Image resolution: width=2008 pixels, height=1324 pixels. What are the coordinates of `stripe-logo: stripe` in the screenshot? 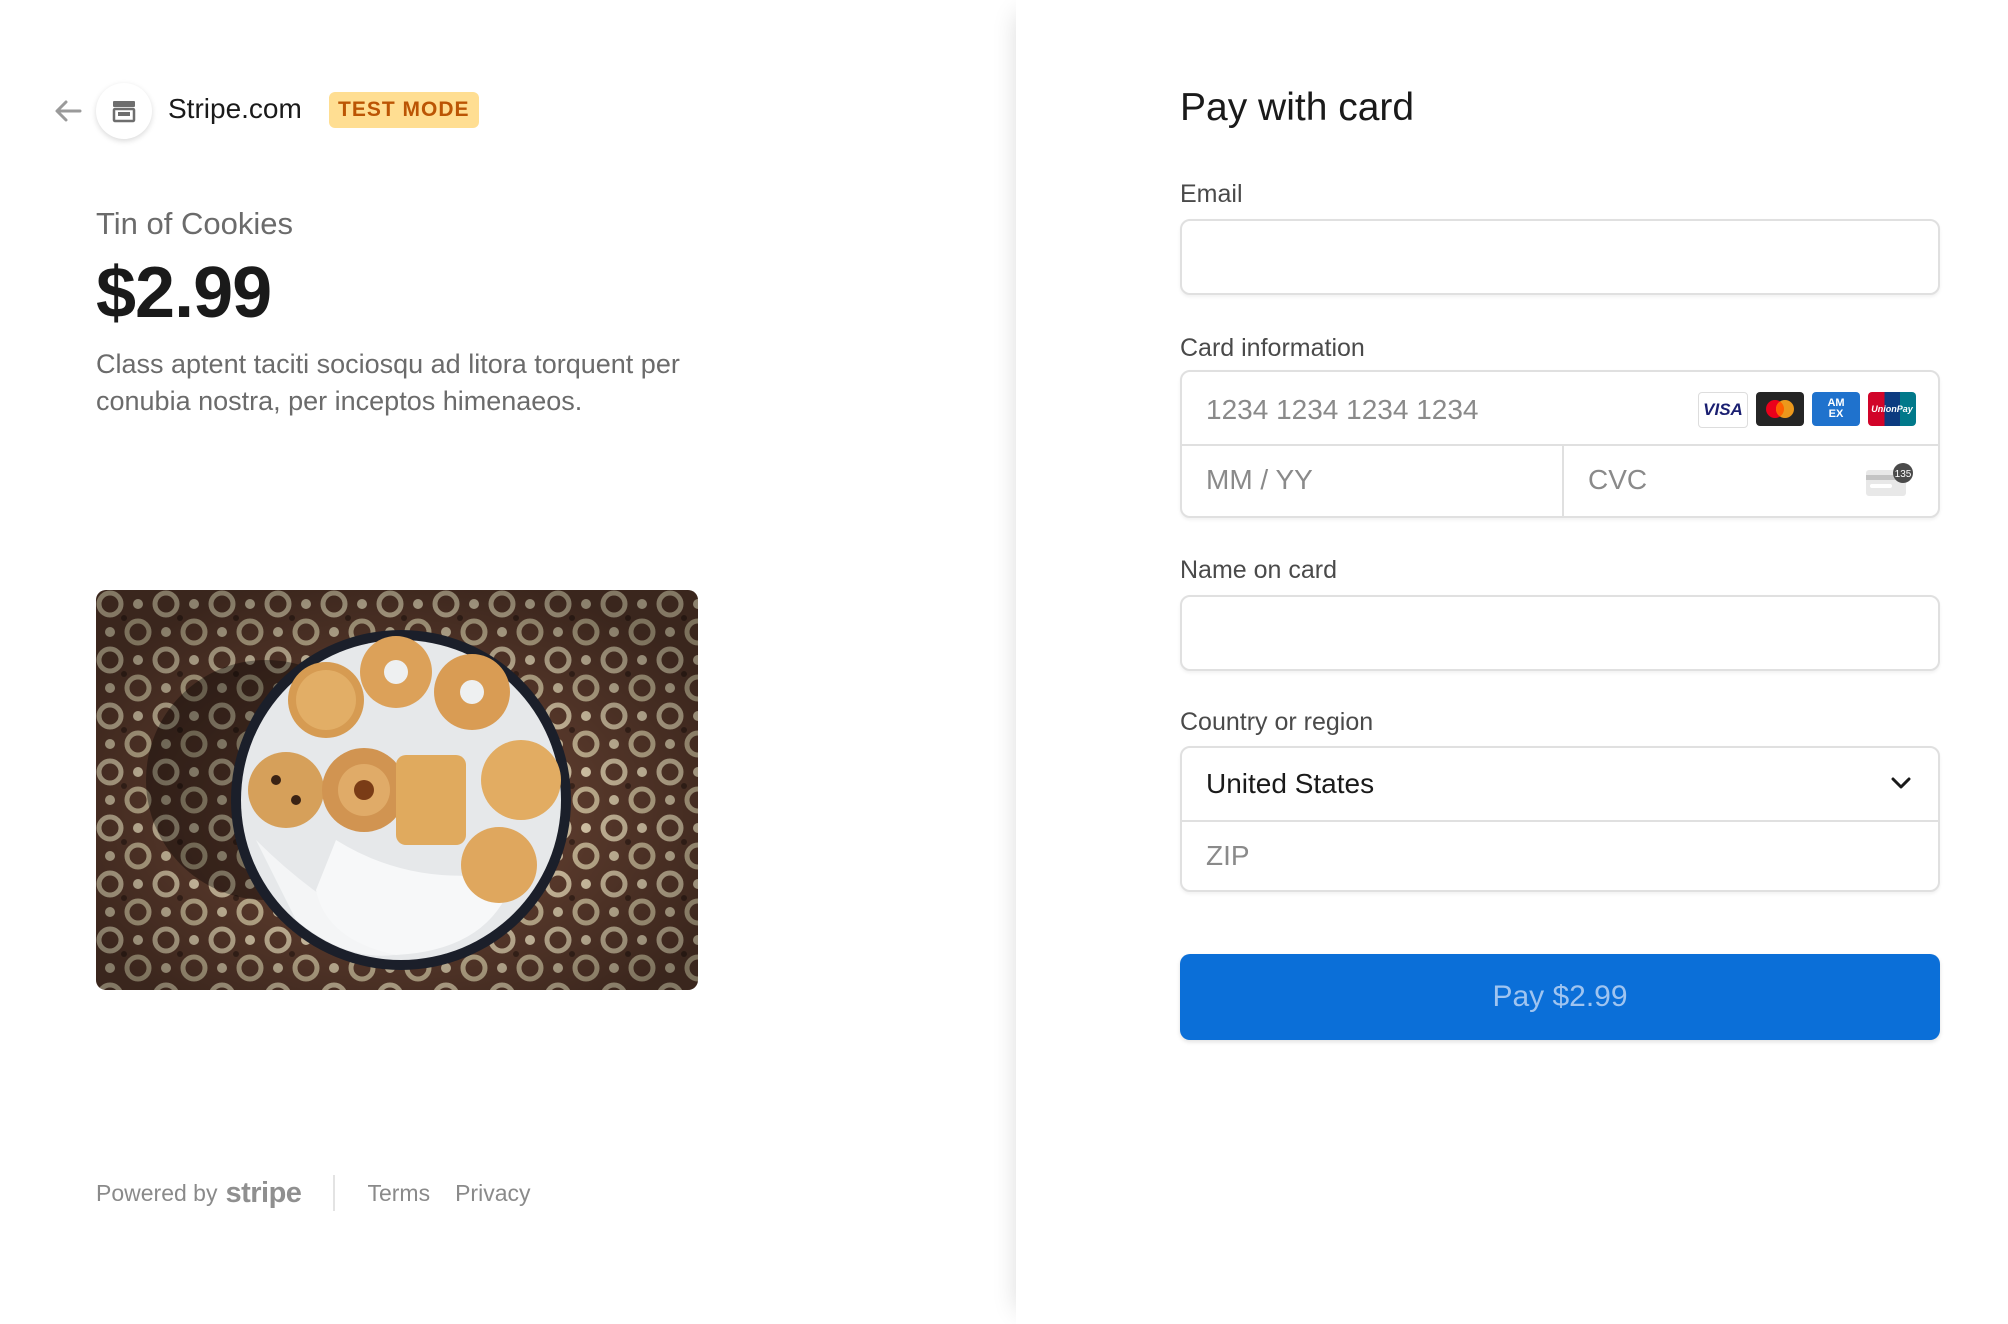 It's located at (263, 1192).